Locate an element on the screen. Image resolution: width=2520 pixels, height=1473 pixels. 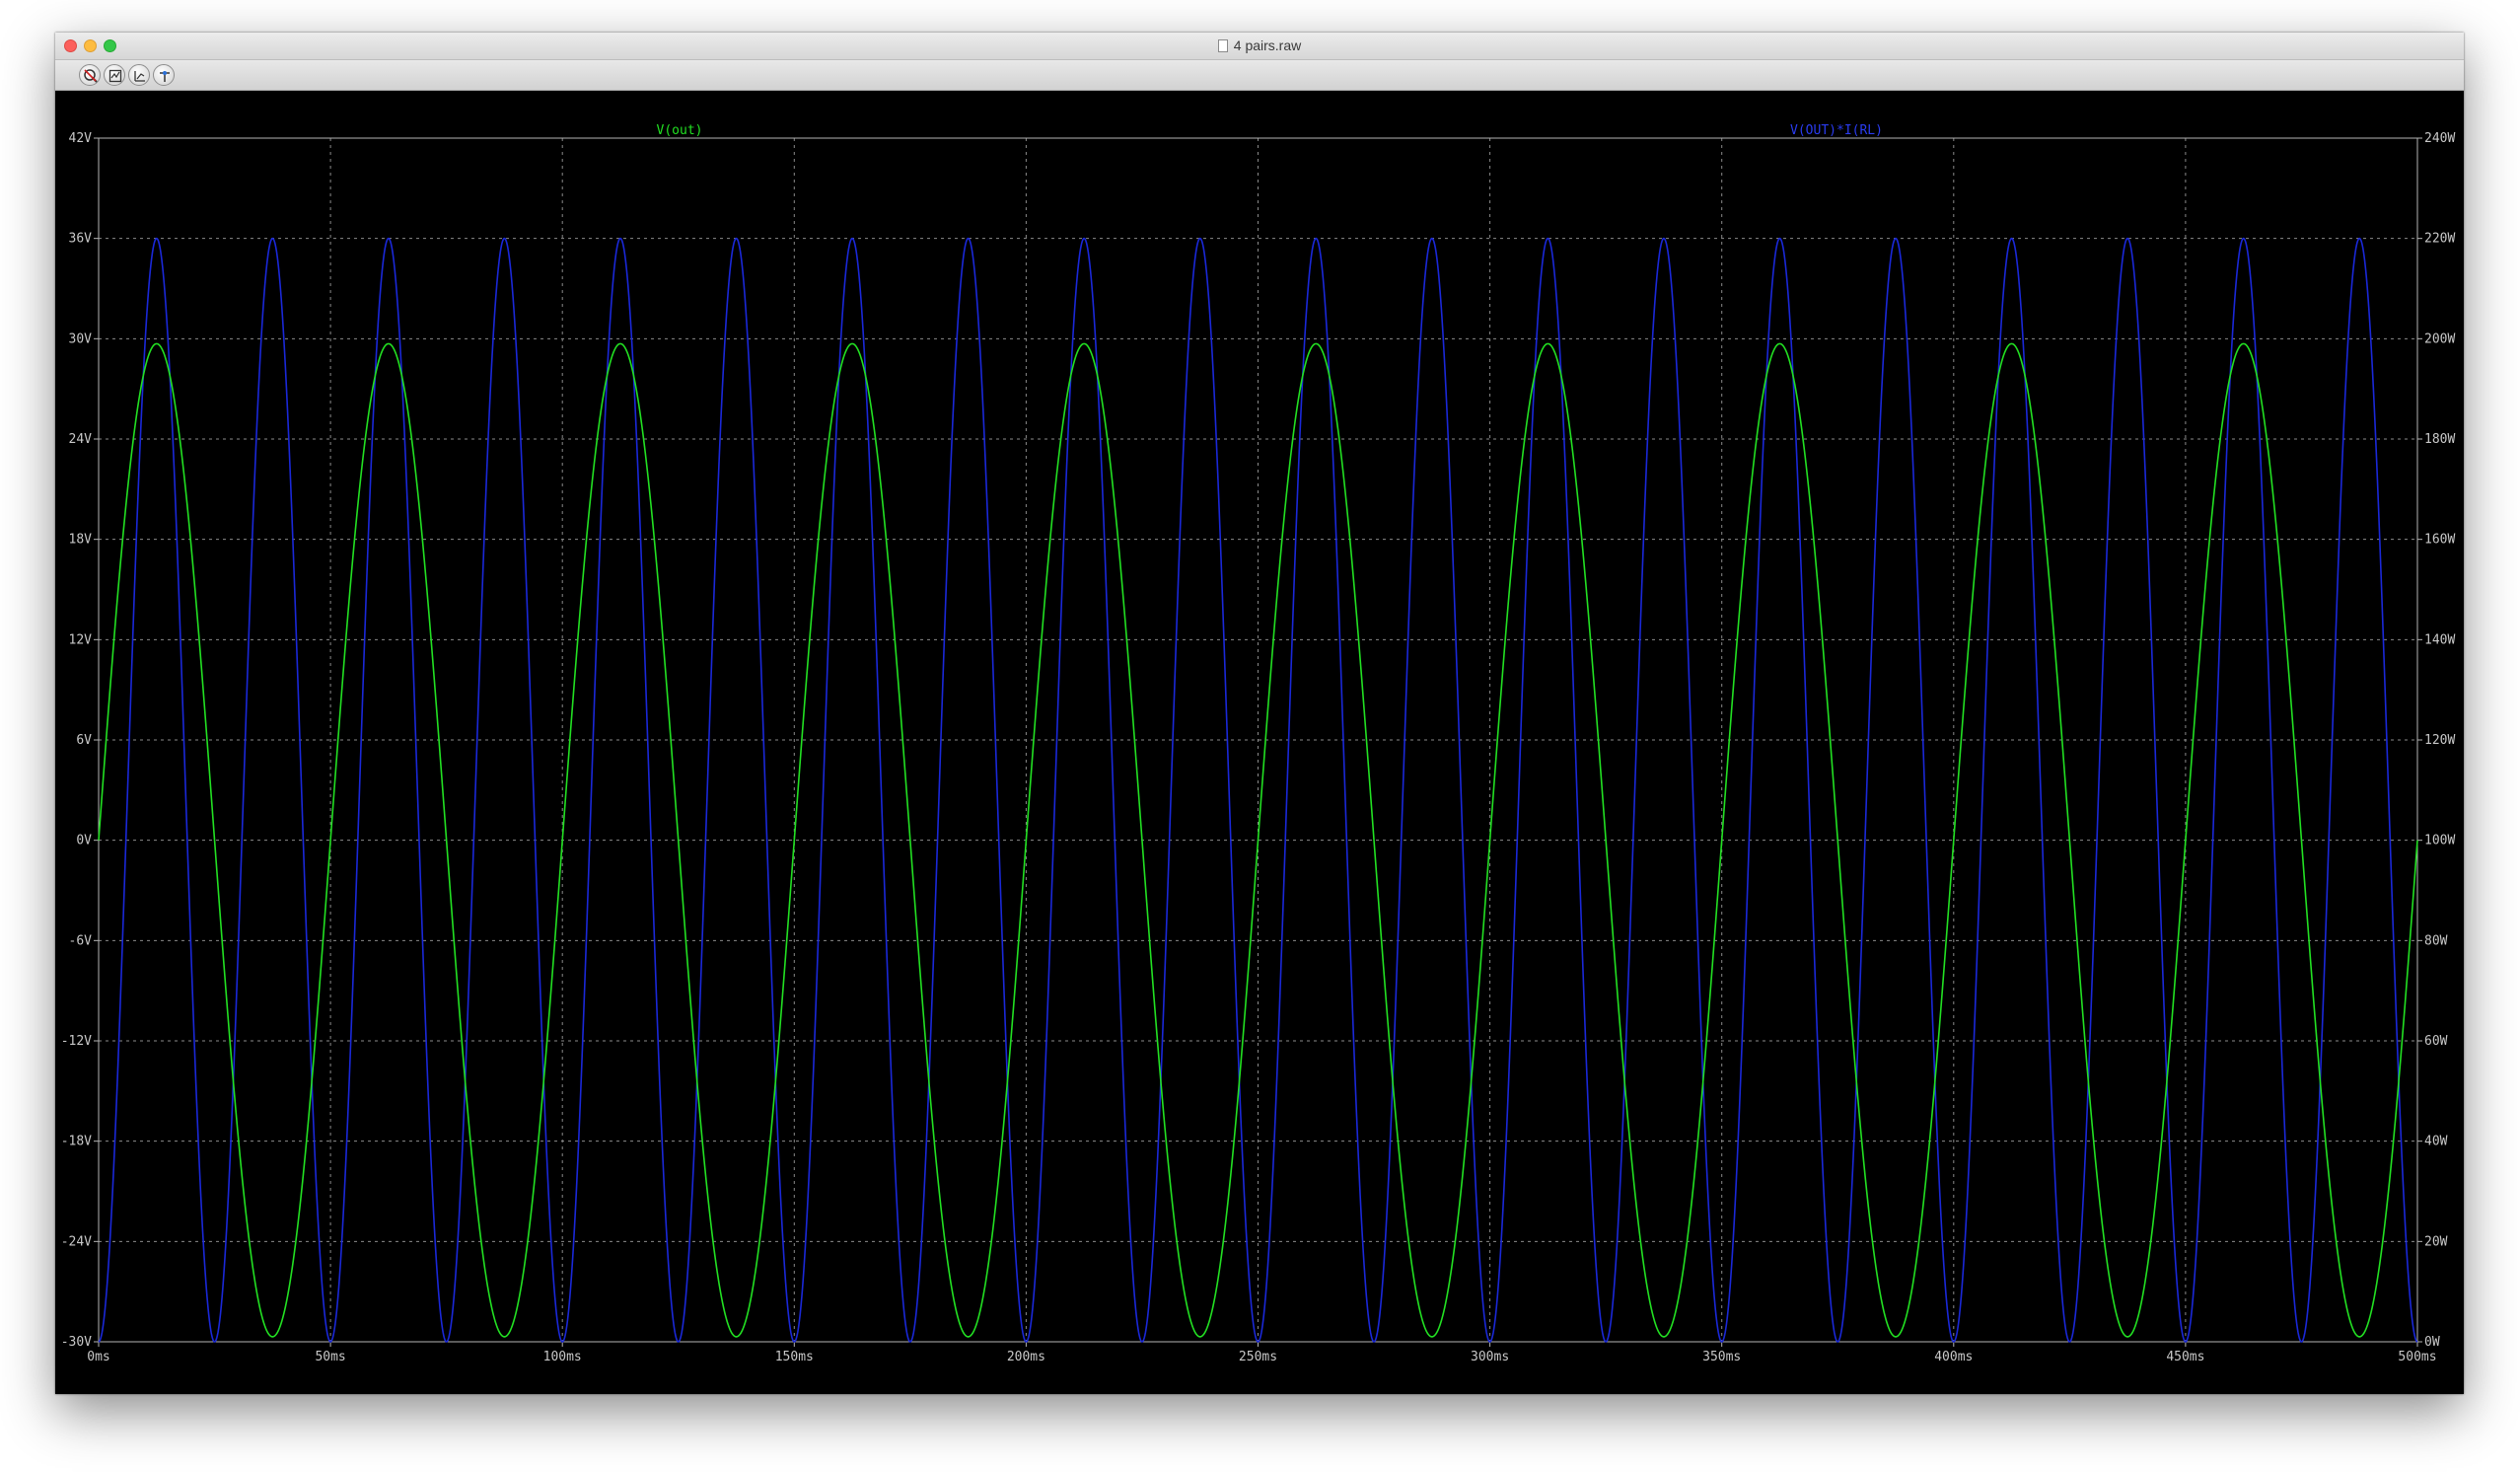
pan-icon is located at coordinates (165, 77).